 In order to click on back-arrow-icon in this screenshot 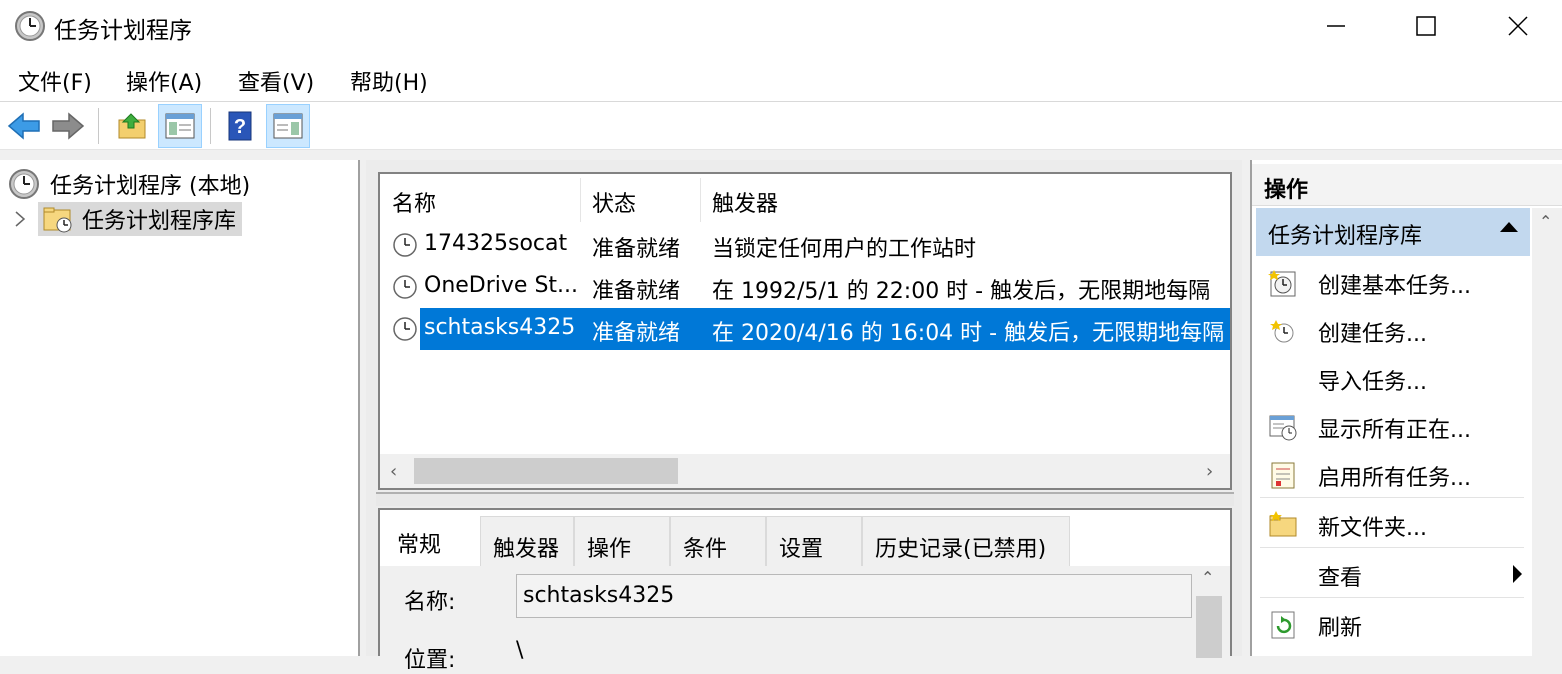, I will do `click(23, 126)`.